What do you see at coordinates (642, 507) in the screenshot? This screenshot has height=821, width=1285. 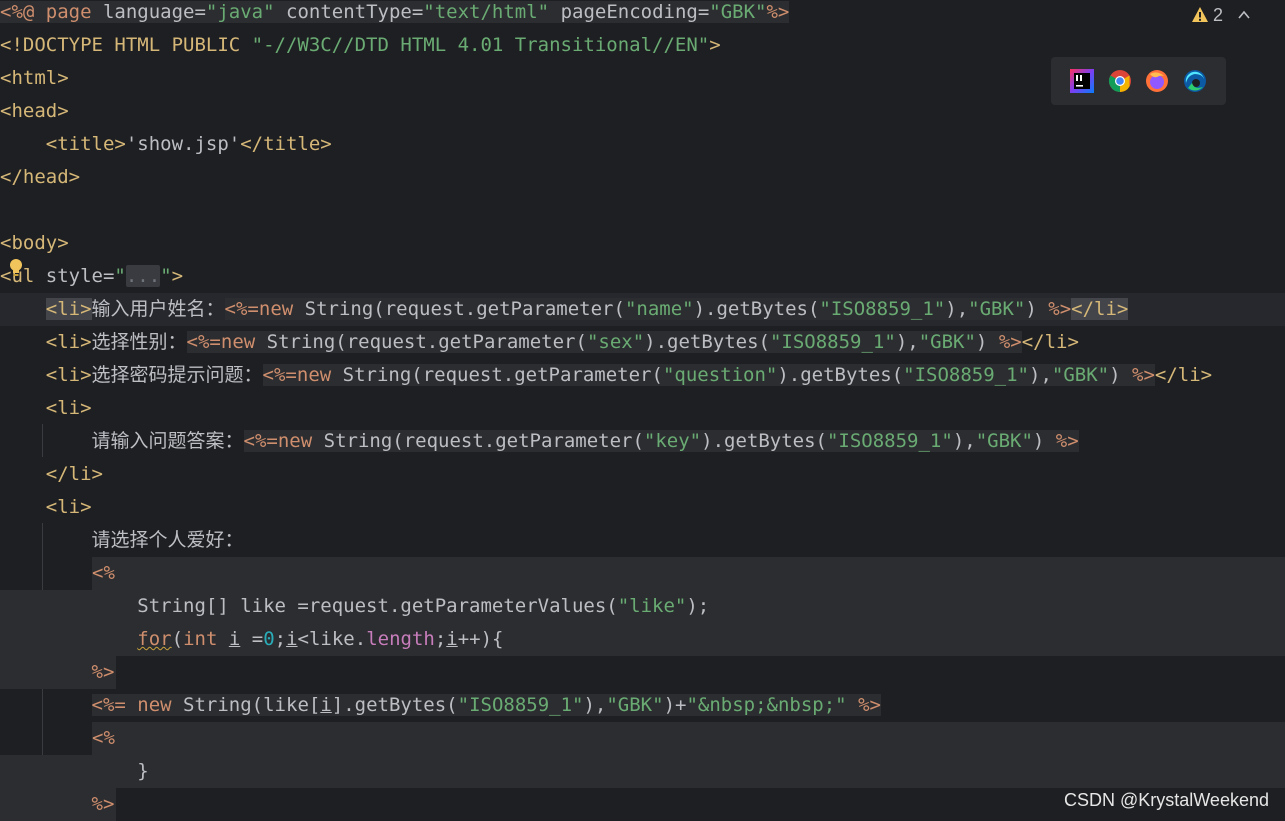 I see `code-line-16: <li>` at bounding box center [642, 507].